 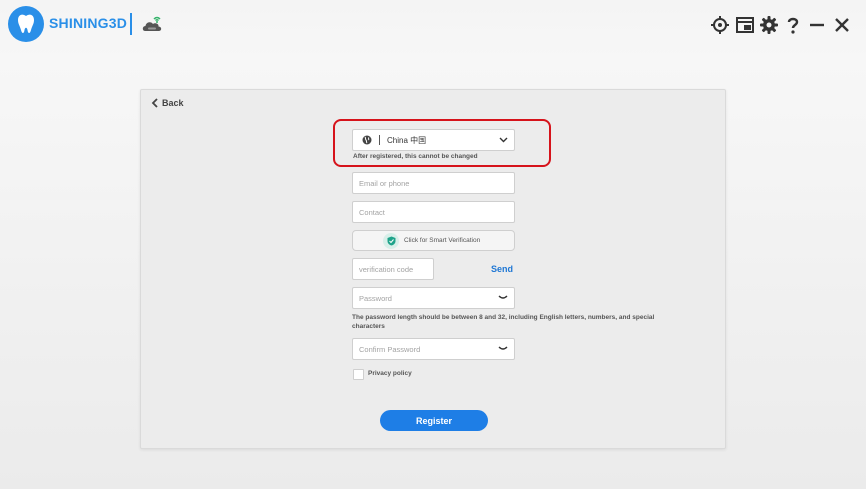 I want to click on shield-icon, so click(x=391, y=240).